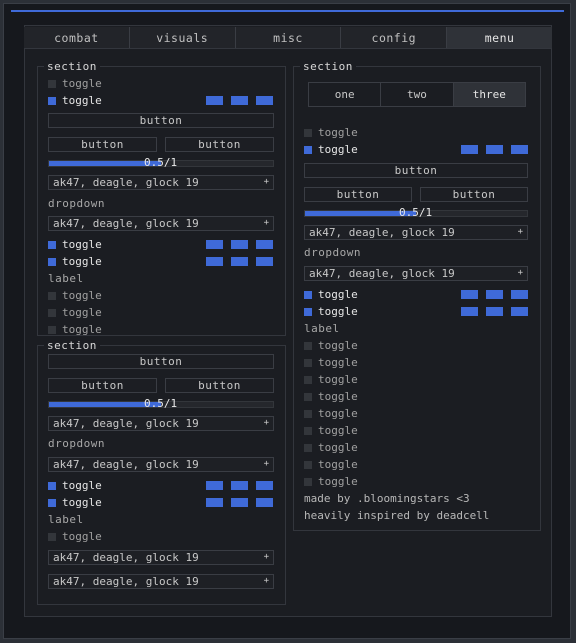 The image size is (576, 643). Describe the element at coordinates (489, 94) in the screenshot. I see `segment-three: three` at that location.